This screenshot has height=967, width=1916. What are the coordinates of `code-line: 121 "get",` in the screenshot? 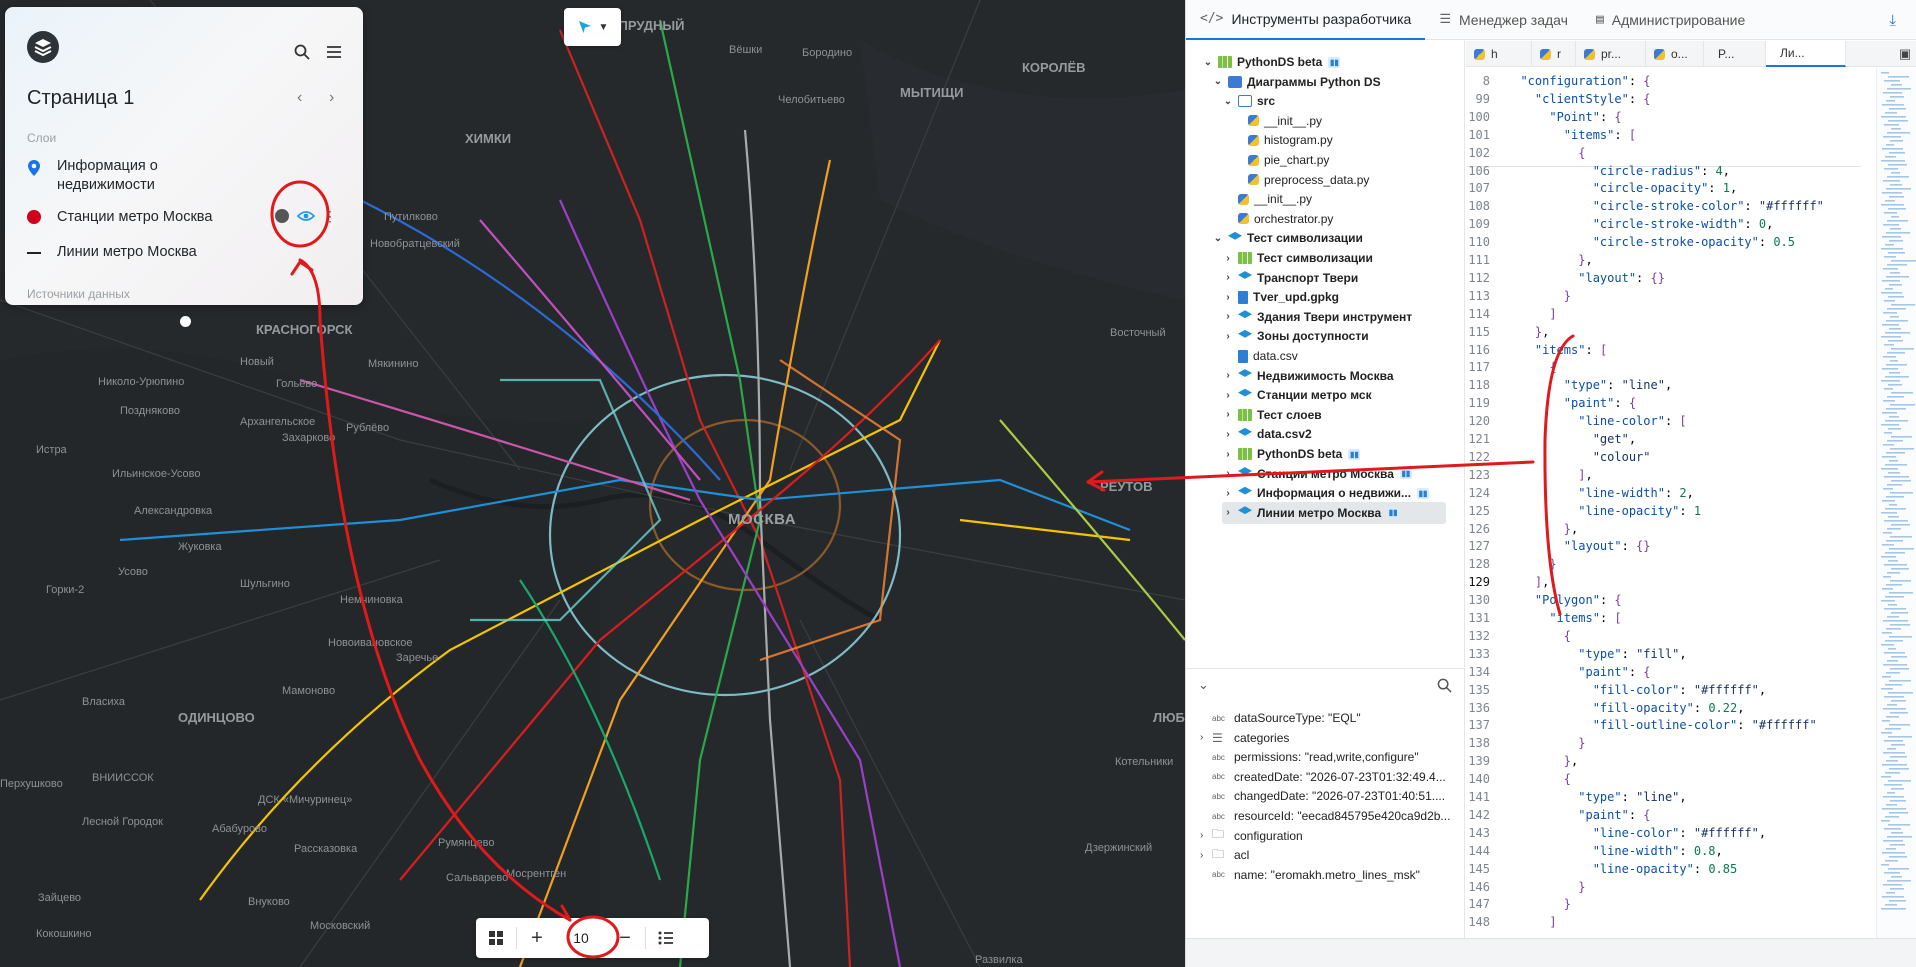 It's located at (1663, 439).